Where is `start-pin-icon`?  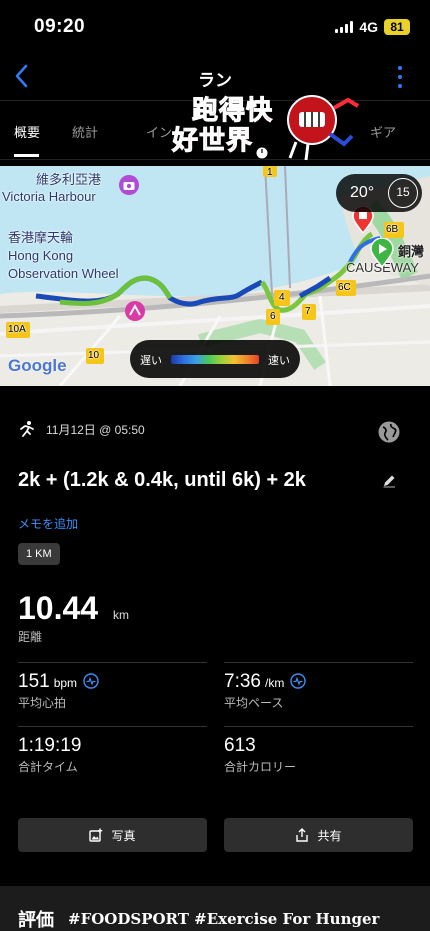 start-pin-icon is located at coordinates (382, 253).